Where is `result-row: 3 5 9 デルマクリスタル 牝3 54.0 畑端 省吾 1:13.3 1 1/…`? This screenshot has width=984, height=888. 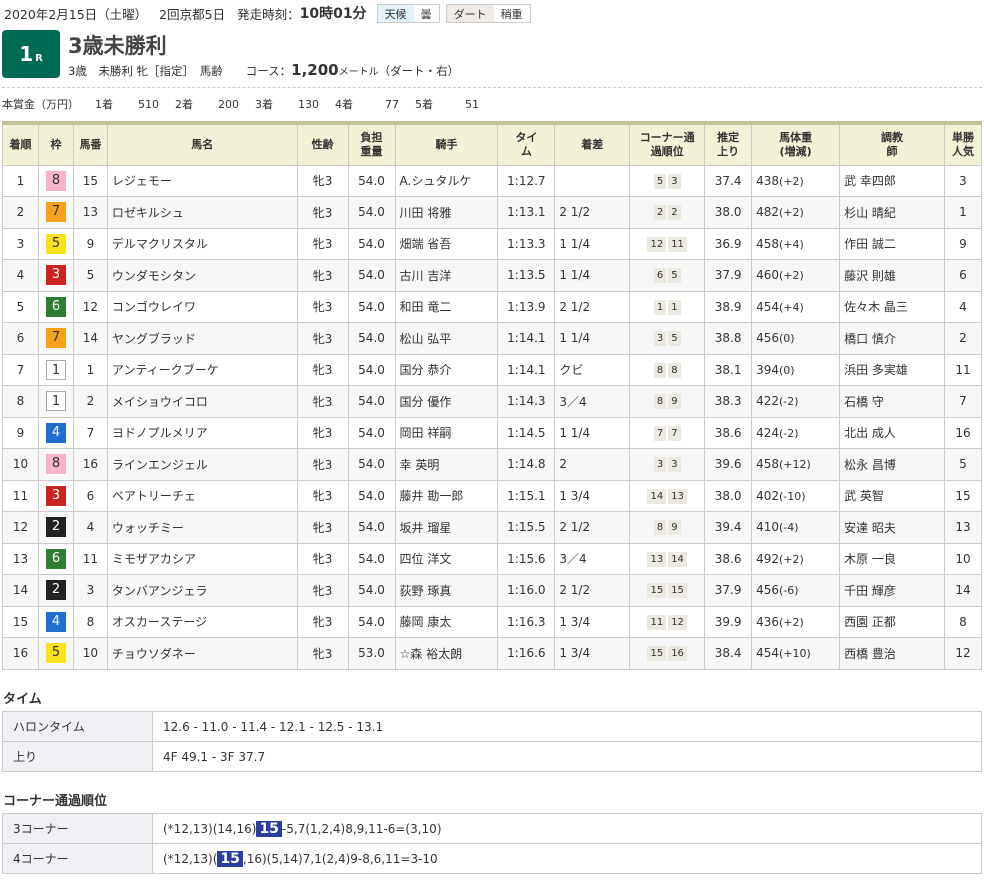 result-row: 3 5 9 デルマクリスタル 牝3 54.0 畑端 省吾 1:13.3 1 1/… is located at coordinates (492, 243).